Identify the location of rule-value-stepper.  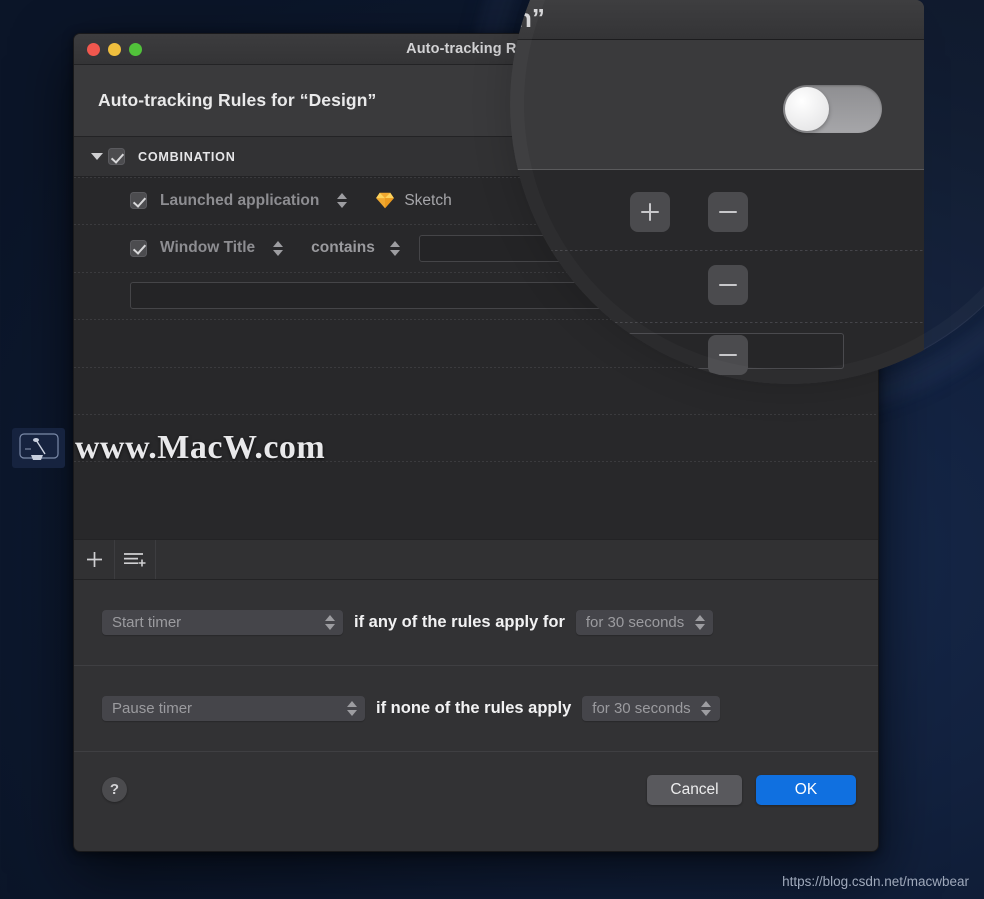
(808, 248).